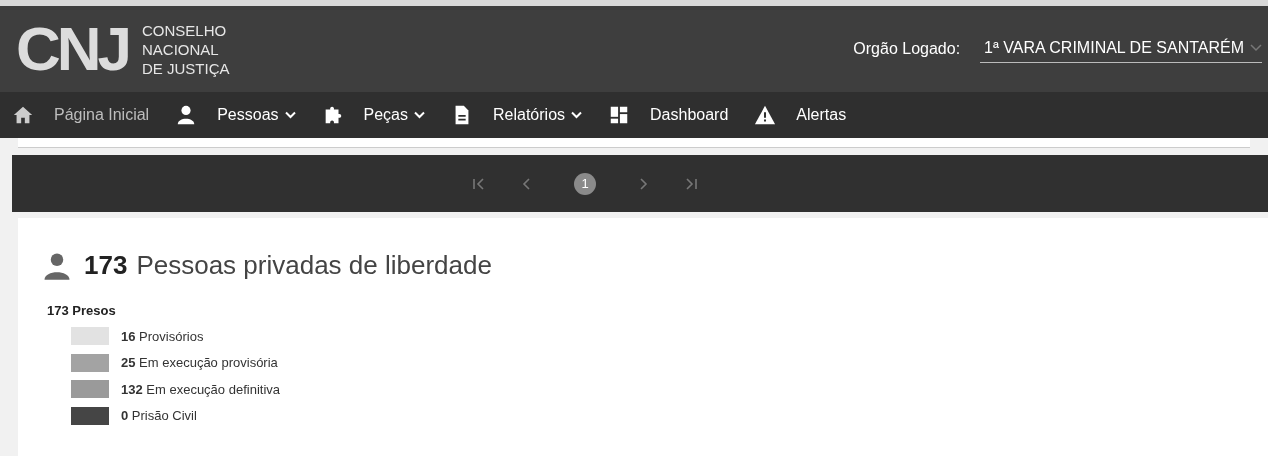  I want to click on first-page-icon, so click(479, 183).